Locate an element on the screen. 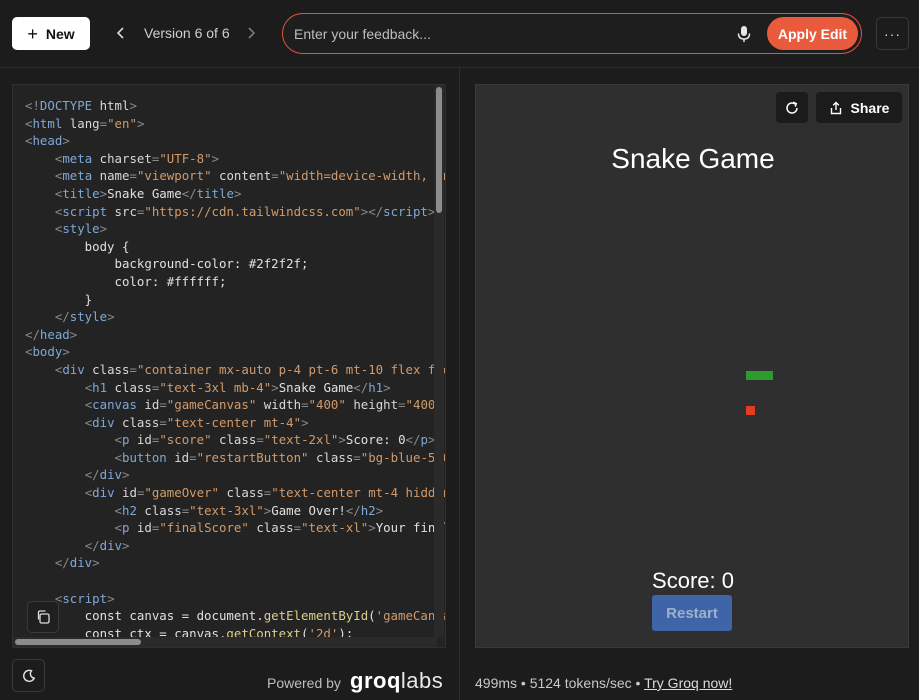 The image size is (919, 700). try-groq-link: Try Groq now! is located at coordinates (688, 683).